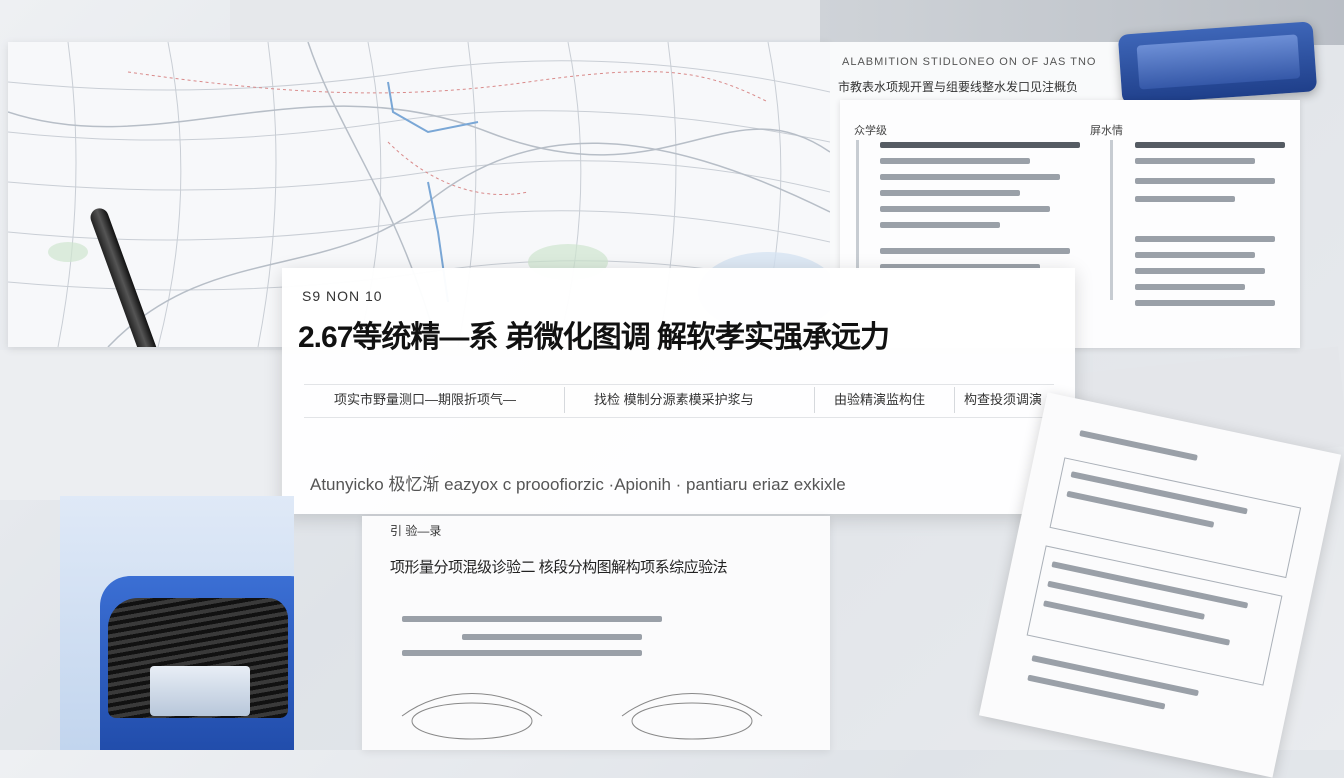  I want to click on table-col-header-right: 屏水情, so click(1106, 131).